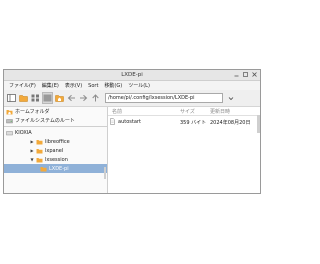 The width and height of the screenshot is (320, 264). I want to click on tree-label: lxsession, so click(56, 159).